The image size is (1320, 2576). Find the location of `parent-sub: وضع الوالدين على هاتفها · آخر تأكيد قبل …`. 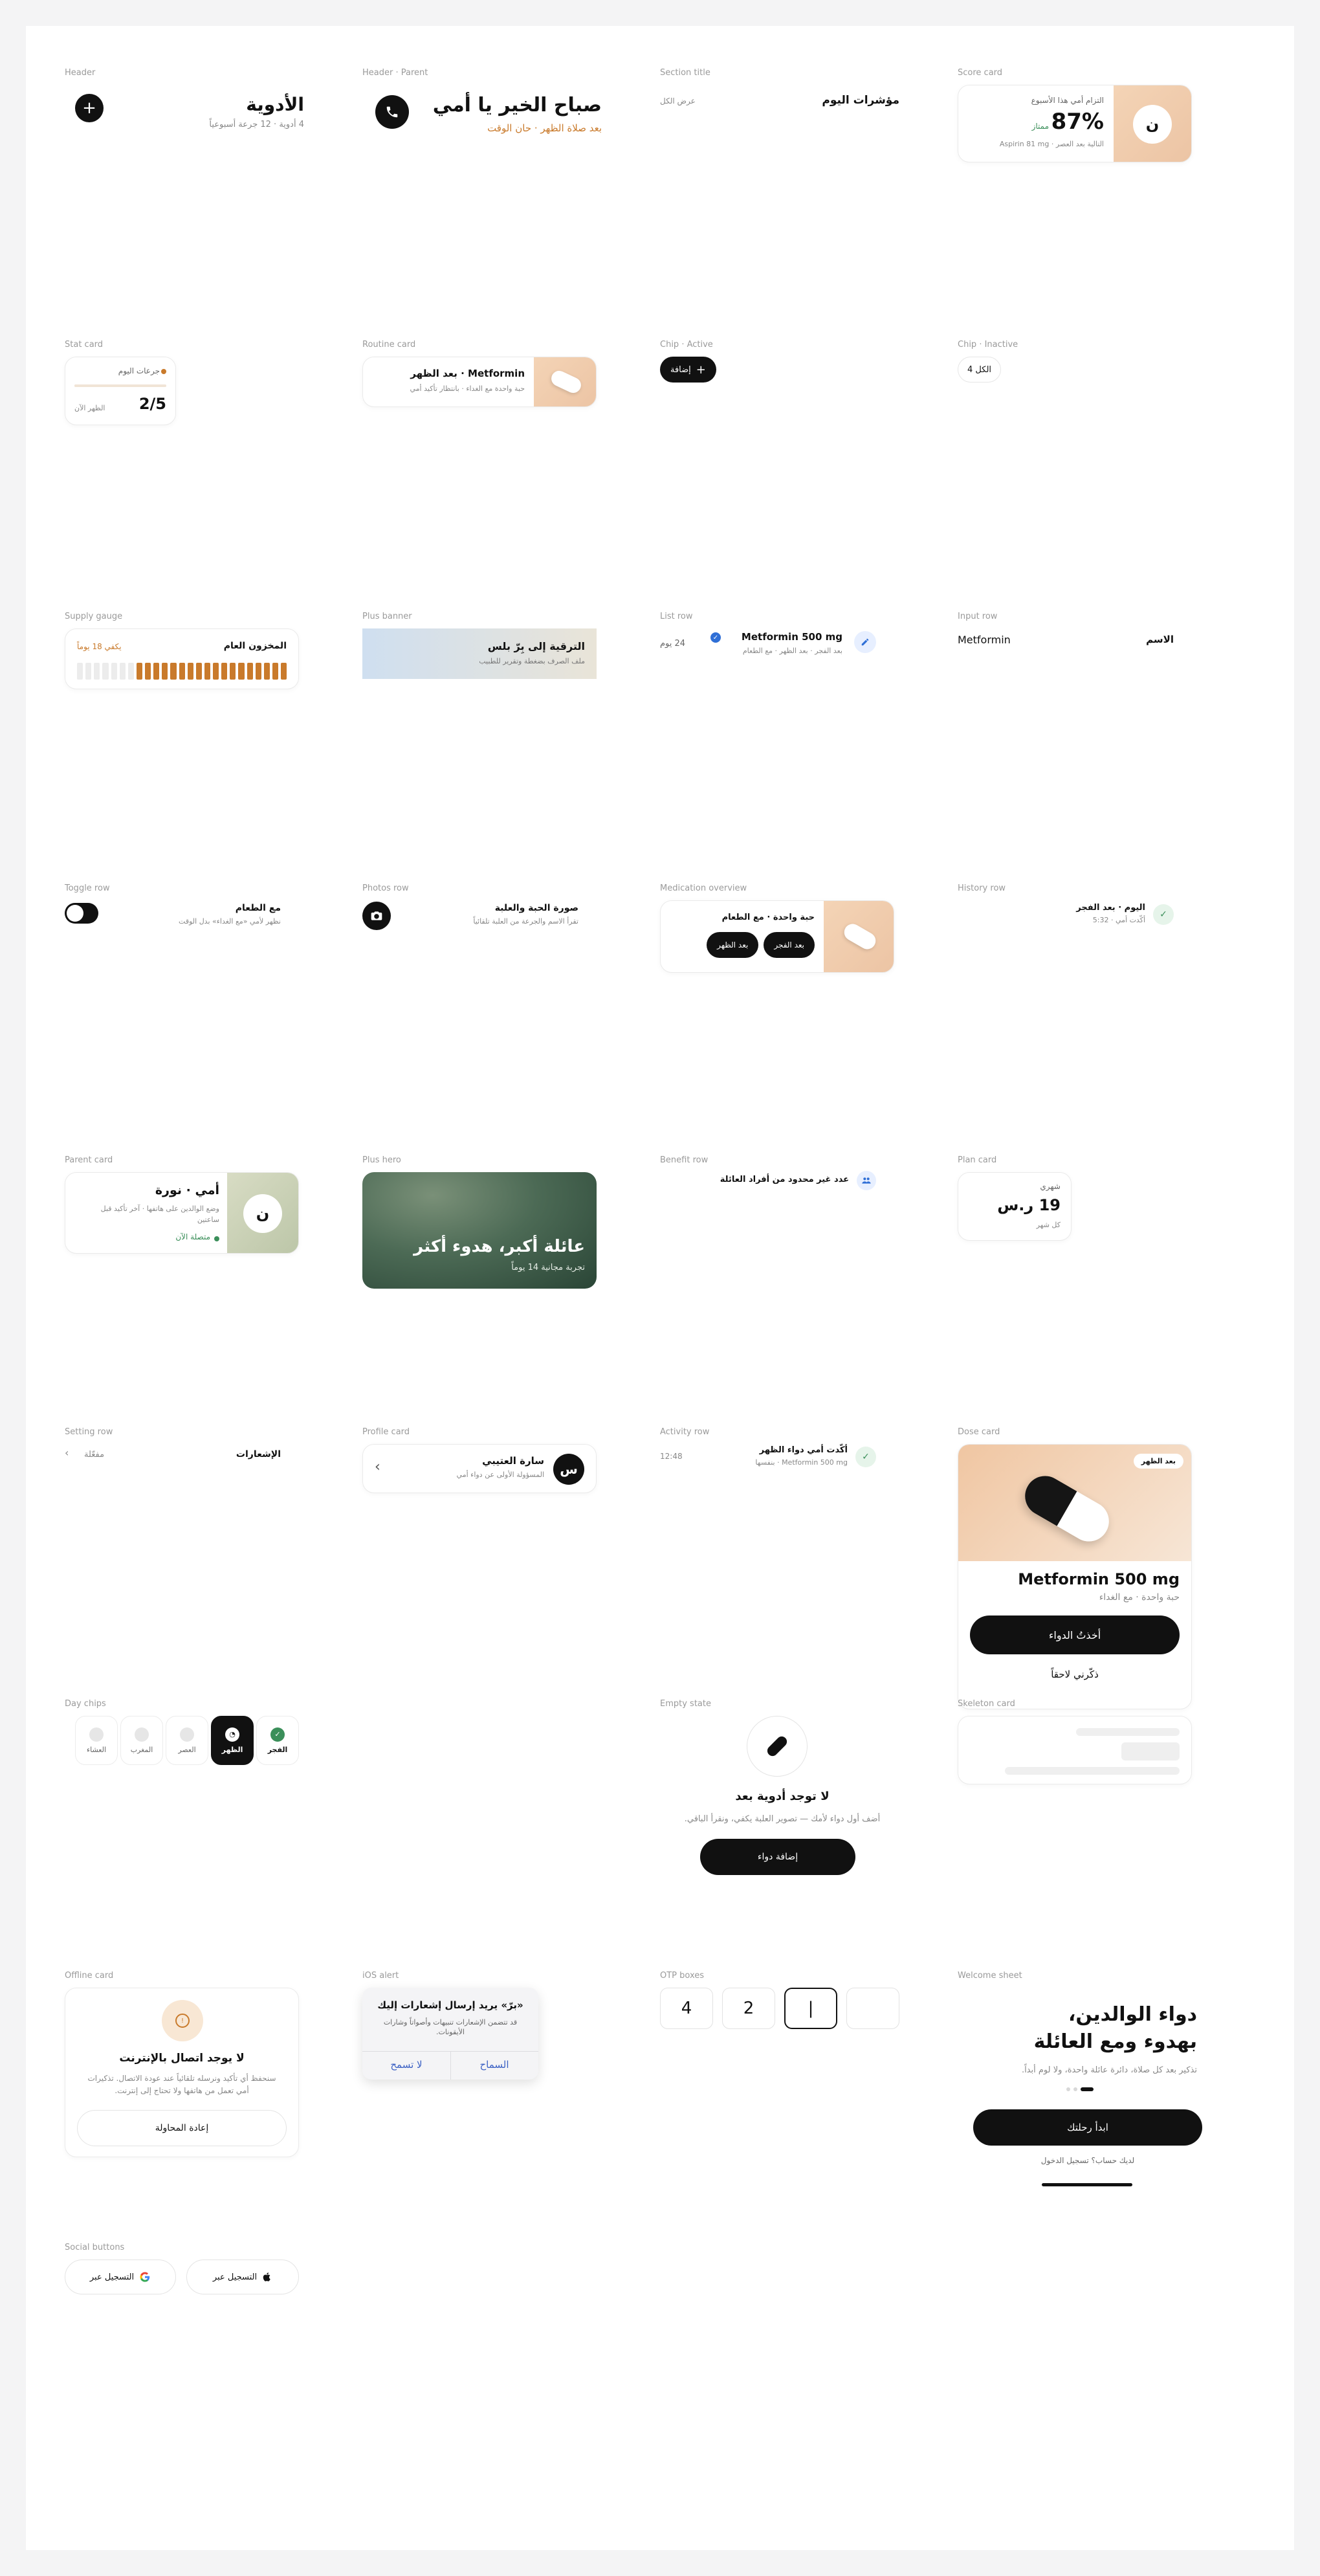

parent-sub: وضع الوالدين على هاتفها · آخر تأكيد قبل … is located at coordinates (159, 1214).